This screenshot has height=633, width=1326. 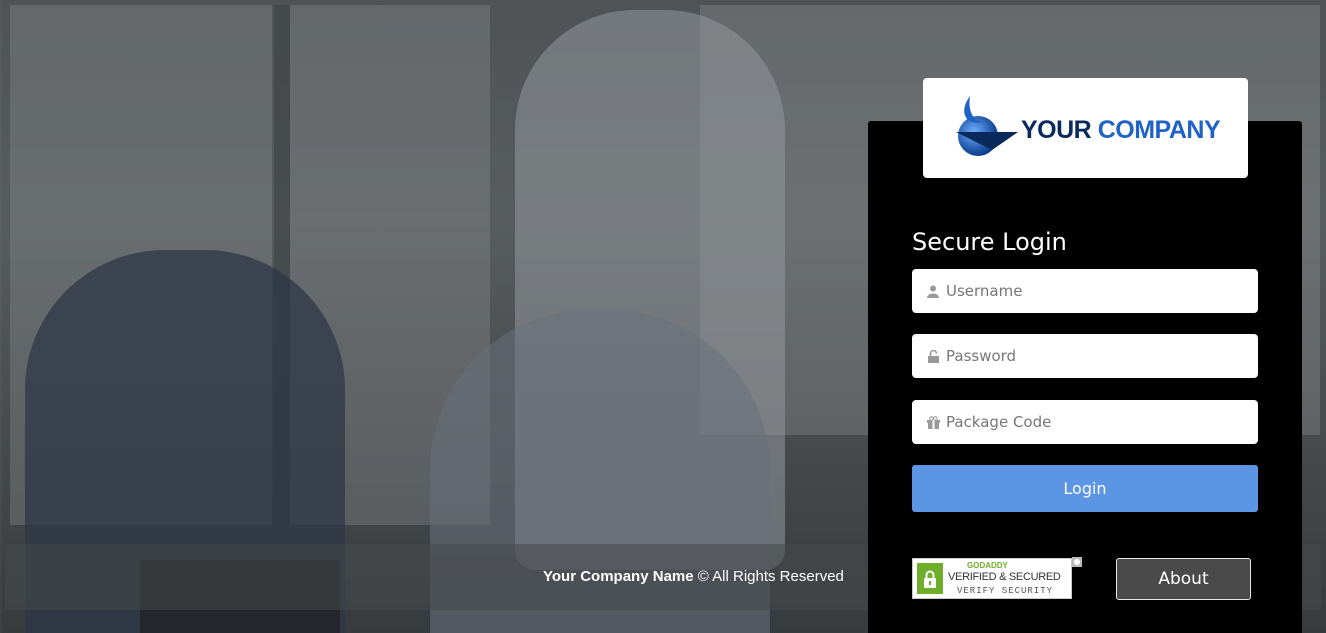 I want to click on login-title: Secure Login, so click(x=989, y=242).